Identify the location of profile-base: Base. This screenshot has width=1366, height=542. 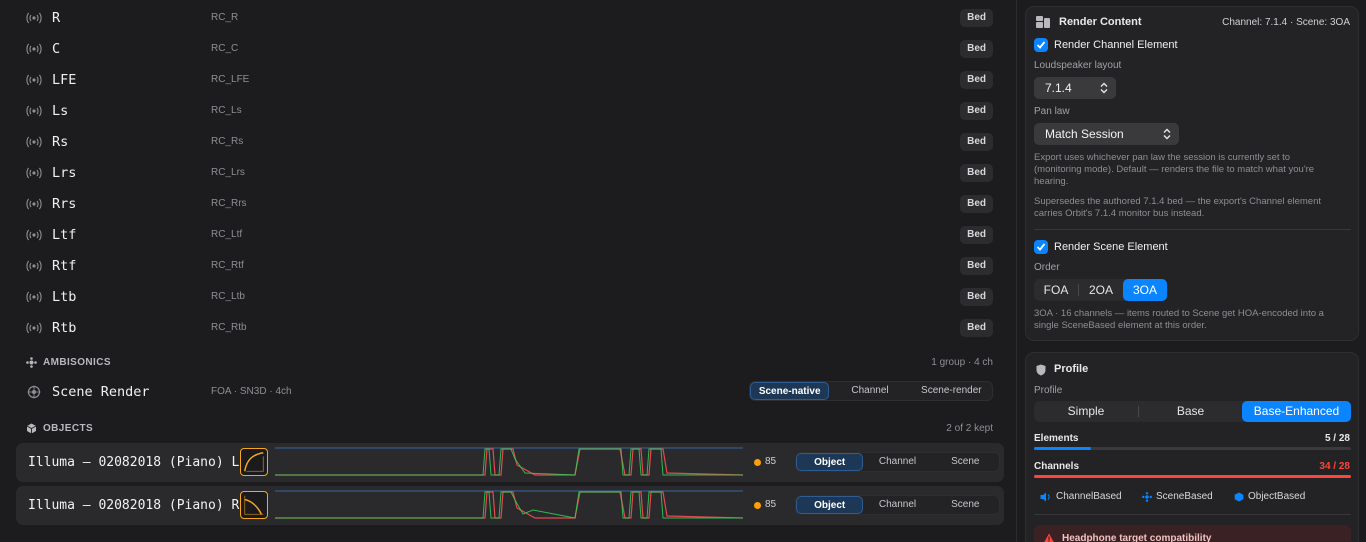
(1190, 411).